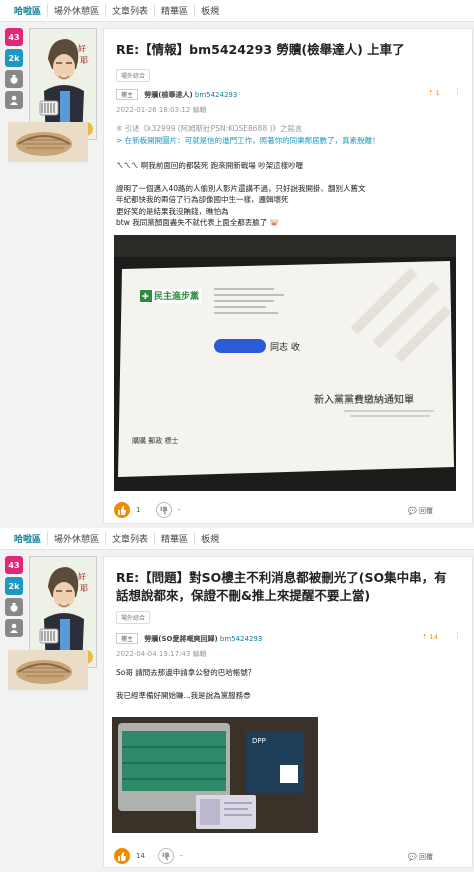 The height and width of the screenshot is (872, 474). Describe the element at coordinates (241, 188) in the screenshot. I see `body-line: 證明了一個邁入40路的人偷別人影片還講不過，只好說我開掛、翻別人舊文` at that location.